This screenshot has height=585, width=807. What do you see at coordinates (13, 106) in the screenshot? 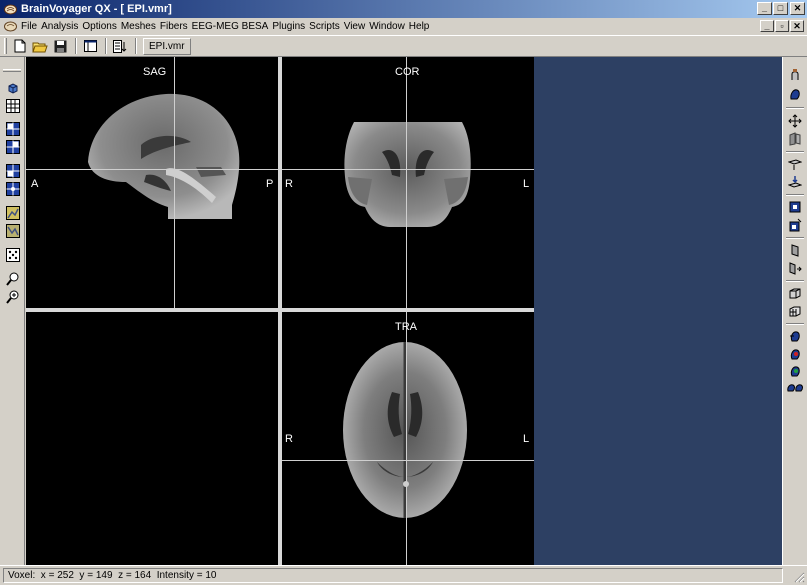
I see `single-view-button` at bounding box center [13, 106].